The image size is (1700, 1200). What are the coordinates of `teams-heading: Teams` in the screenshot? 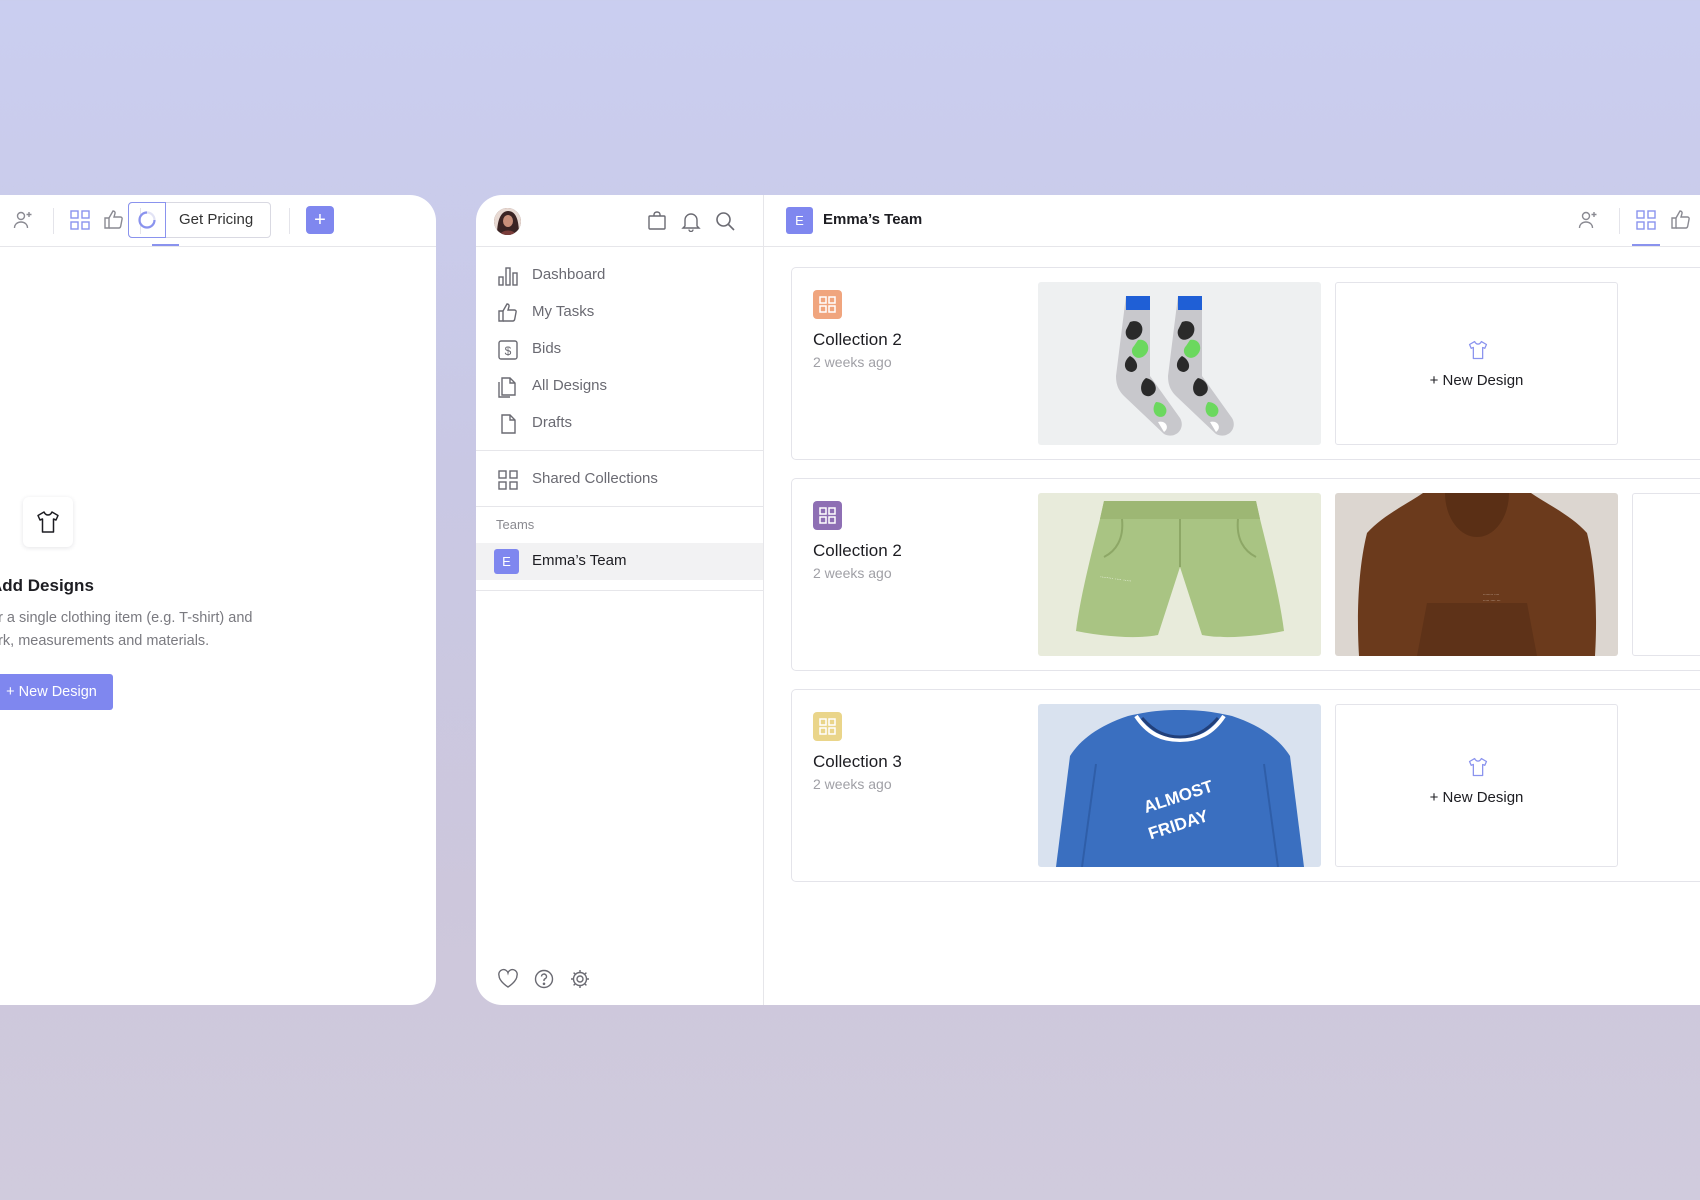 It's located at (515, 524).